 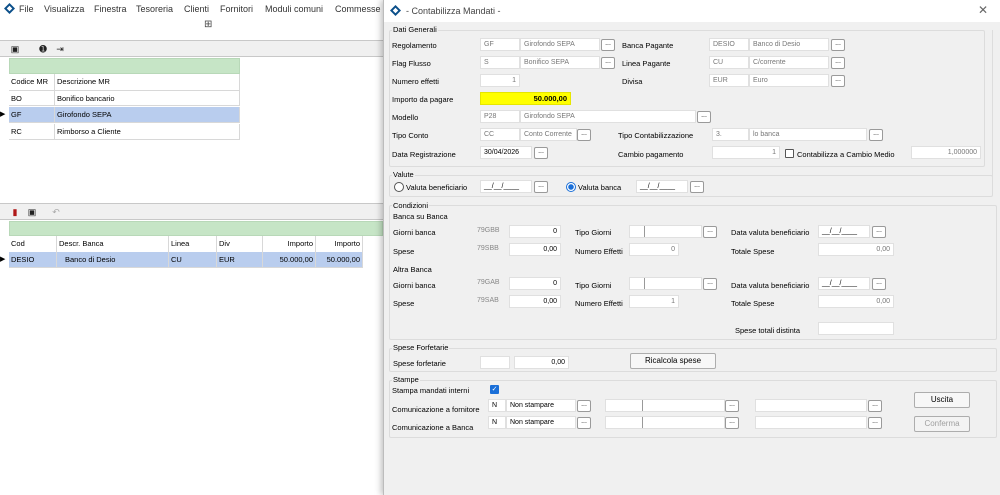 I want to click on cambio-pagamento-field: 1, so click(x=746, y=152).